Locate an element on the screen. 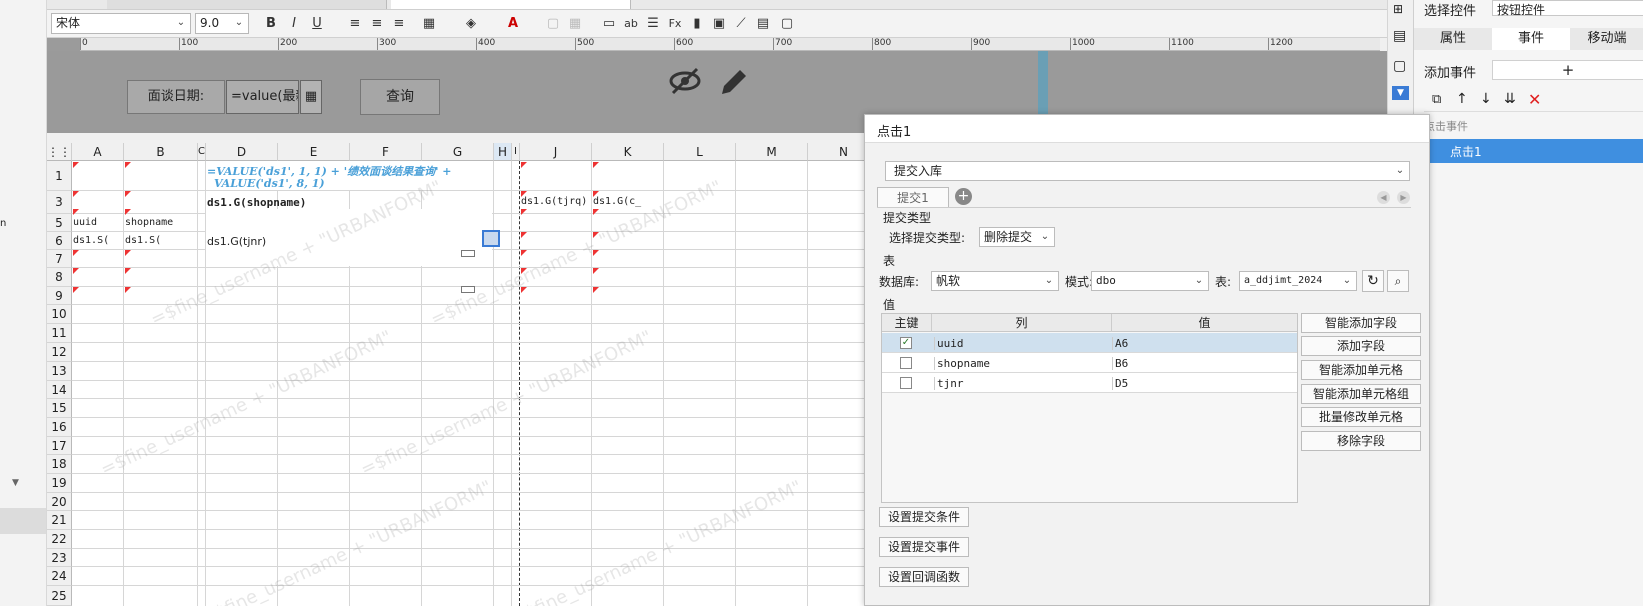 The image size is (1643, 606). remove-field-button: 移除字段 is located at coordinates (1361, 441).